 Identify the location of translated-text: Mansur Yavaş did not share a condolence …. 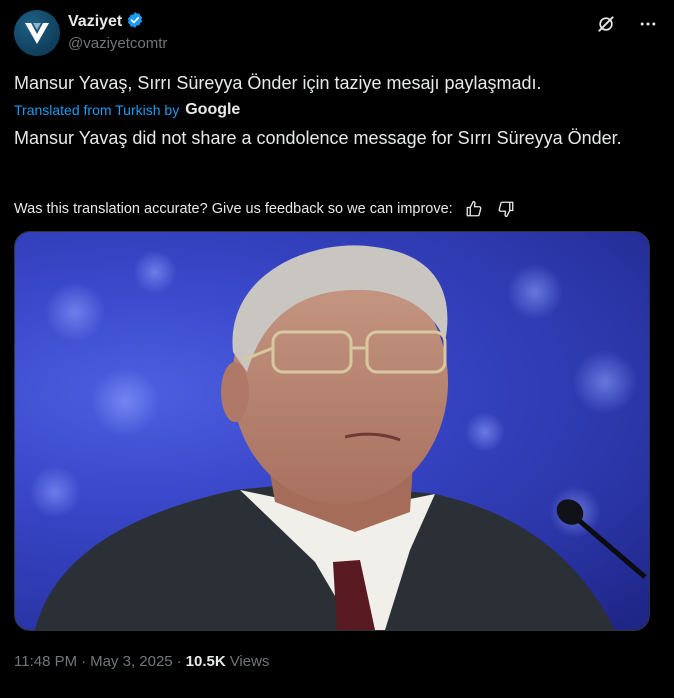
(318, 138).